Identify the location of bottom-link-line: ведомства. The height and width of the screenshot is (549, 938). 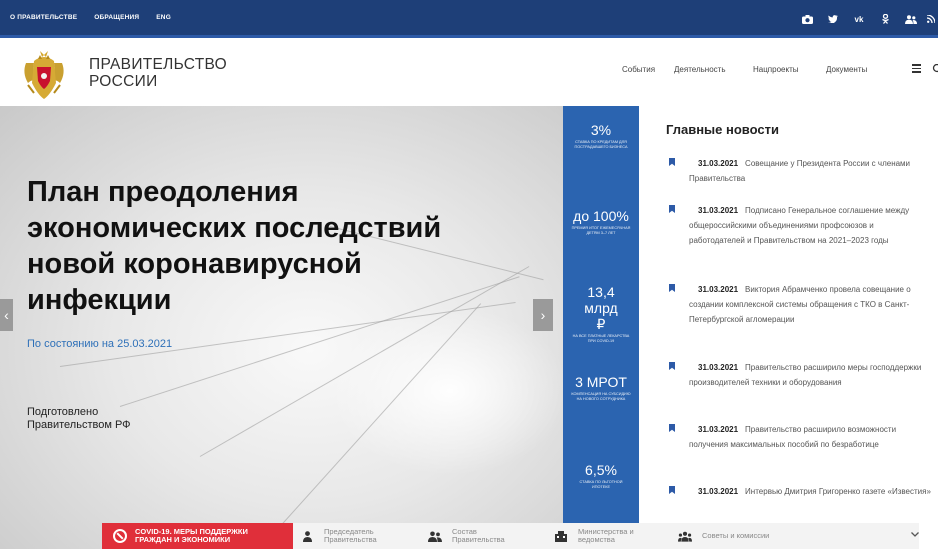
(596, 539).